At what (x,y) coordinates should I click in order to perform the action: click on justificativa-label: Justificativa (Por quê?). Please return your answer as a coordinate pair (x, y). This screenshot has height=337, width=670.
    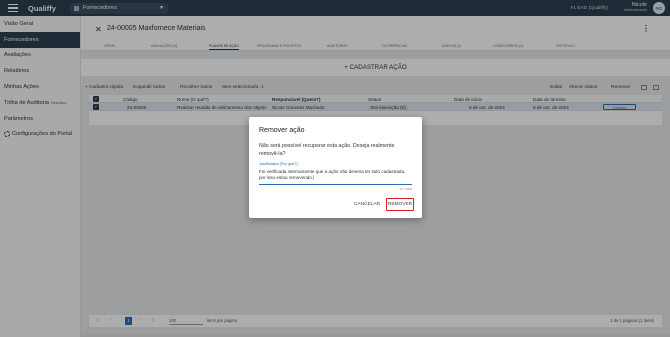
    Looking at the image, I should click on (278, 164).